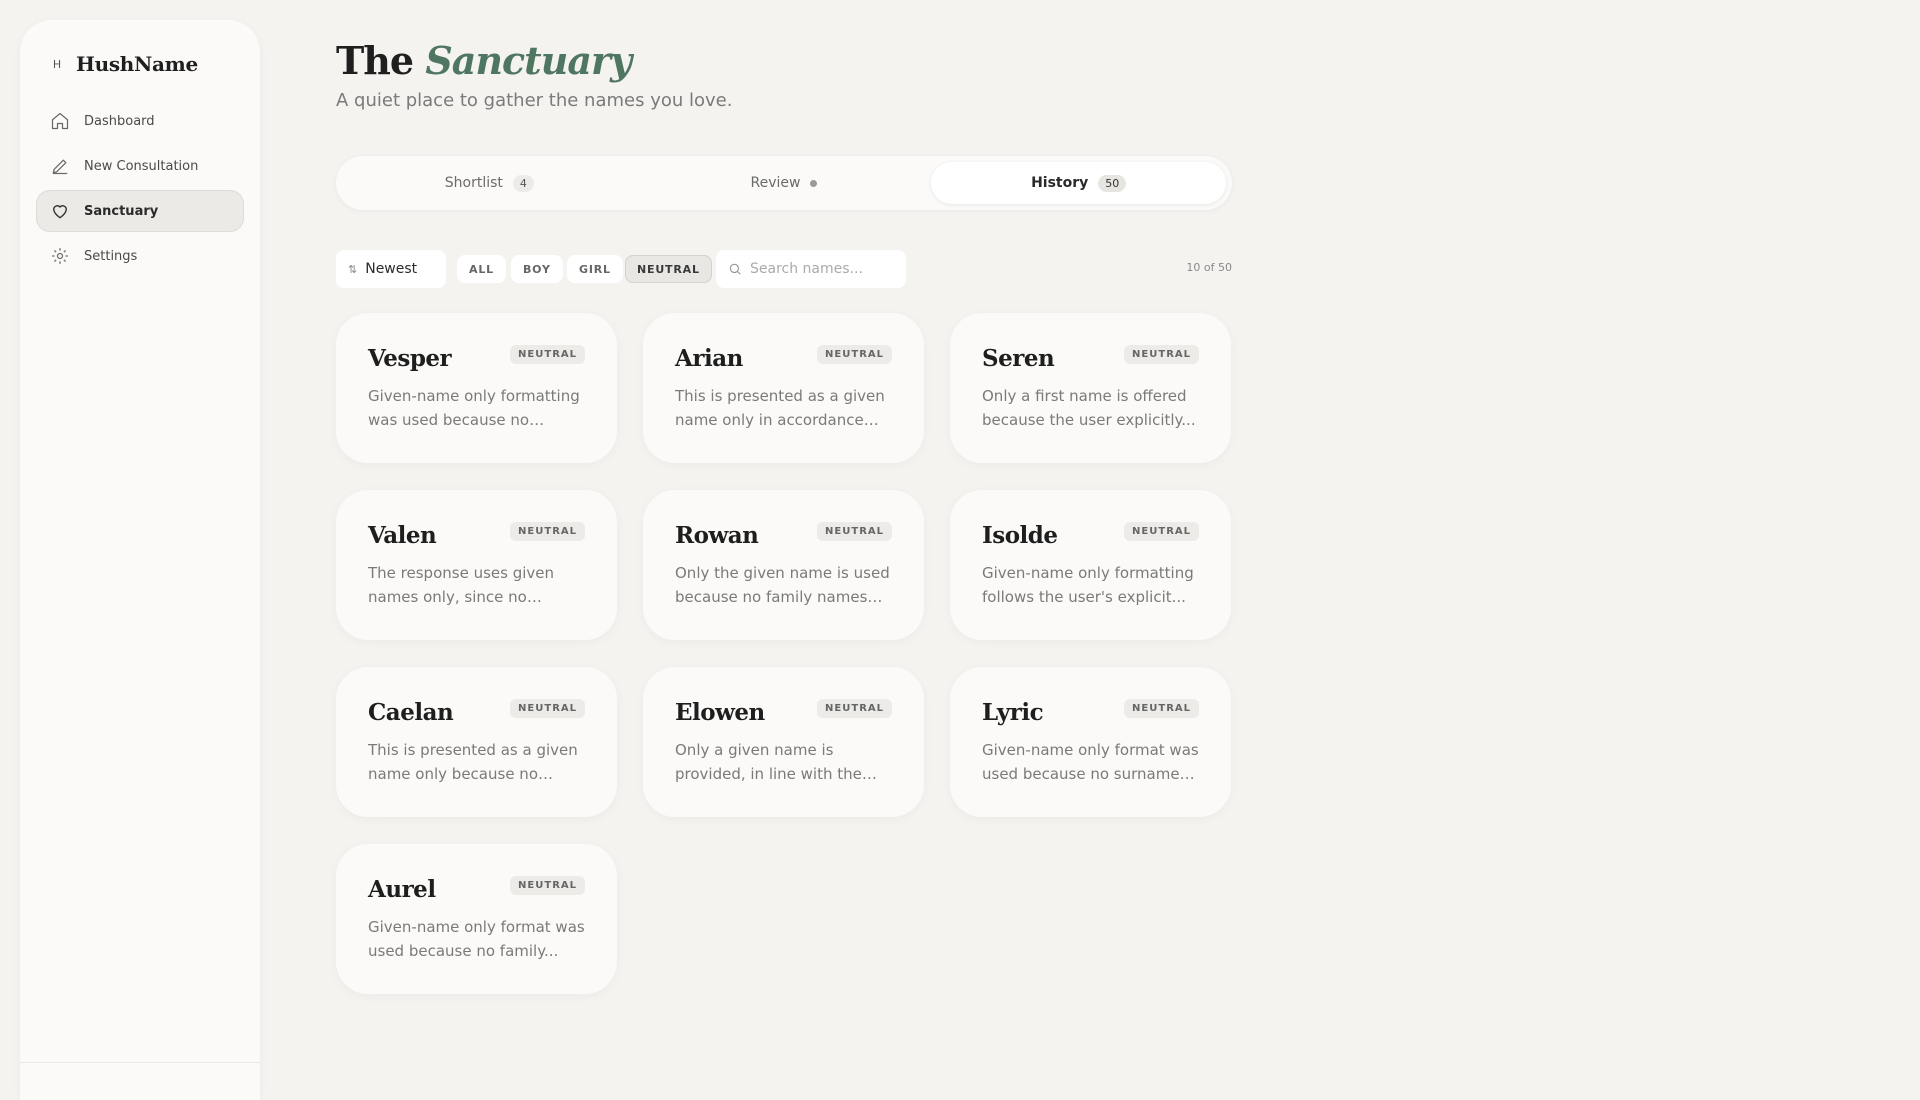  Describe the element at coordinates (119, 121) in the screenshot. I see `sidebar-item-label: Dashboard` at that location.